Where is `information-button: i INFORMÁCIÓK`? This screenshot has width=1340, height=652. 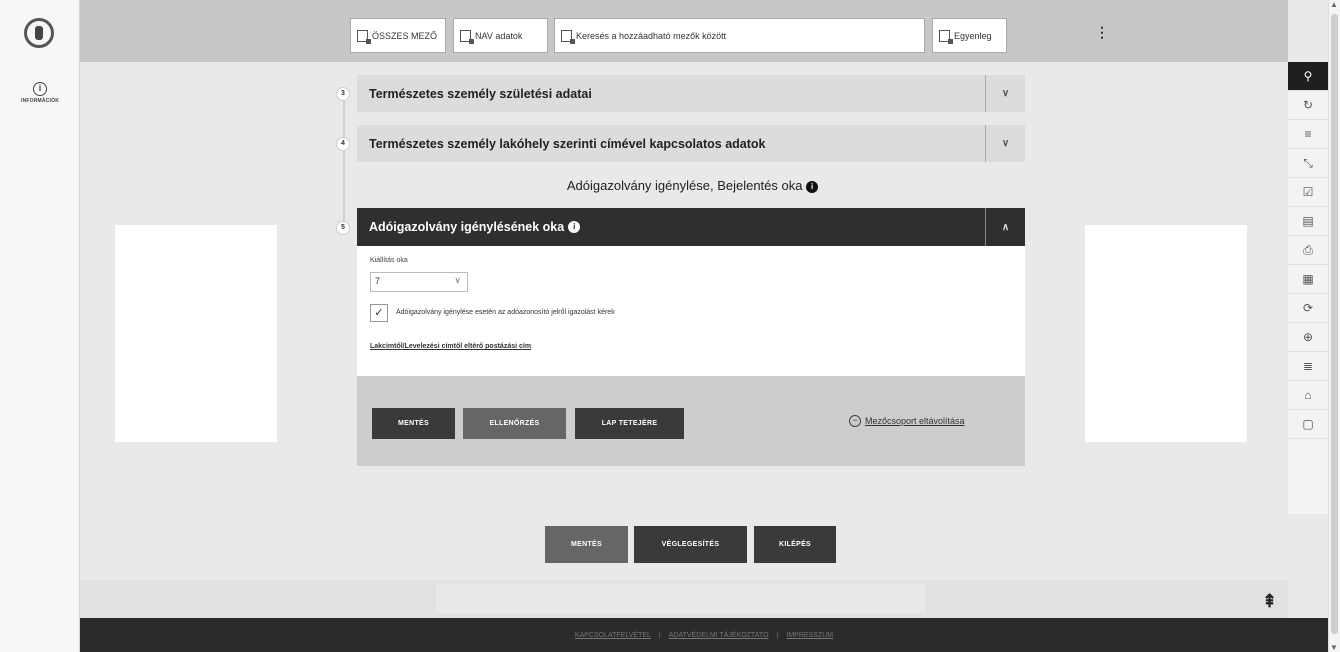
information-button: i INFORMÁCIÓK is located at coordinates (40, 91).